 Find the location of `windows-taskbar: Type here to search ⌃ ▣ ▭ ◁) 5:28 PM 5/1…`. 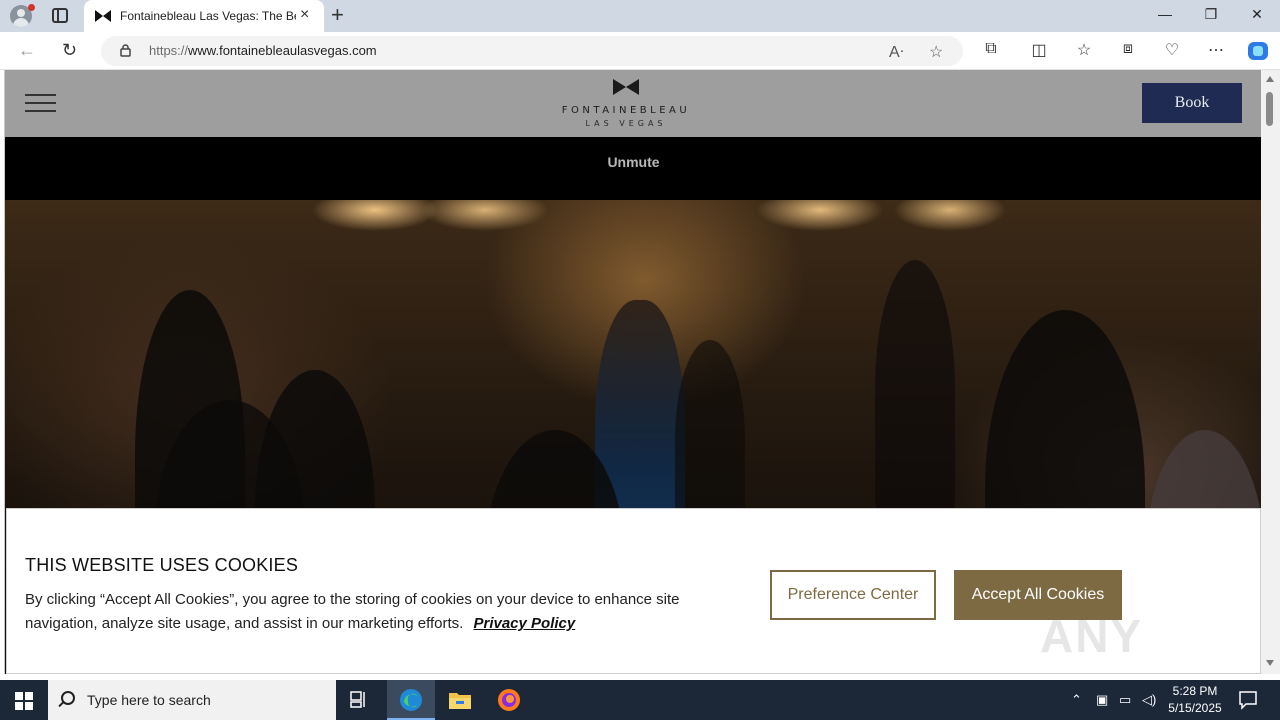

windows-taskbar: Type here to search ⌃ ▣ ▭ ◁) 5:28 PM 5/1… is located at coordinates (640, 700).